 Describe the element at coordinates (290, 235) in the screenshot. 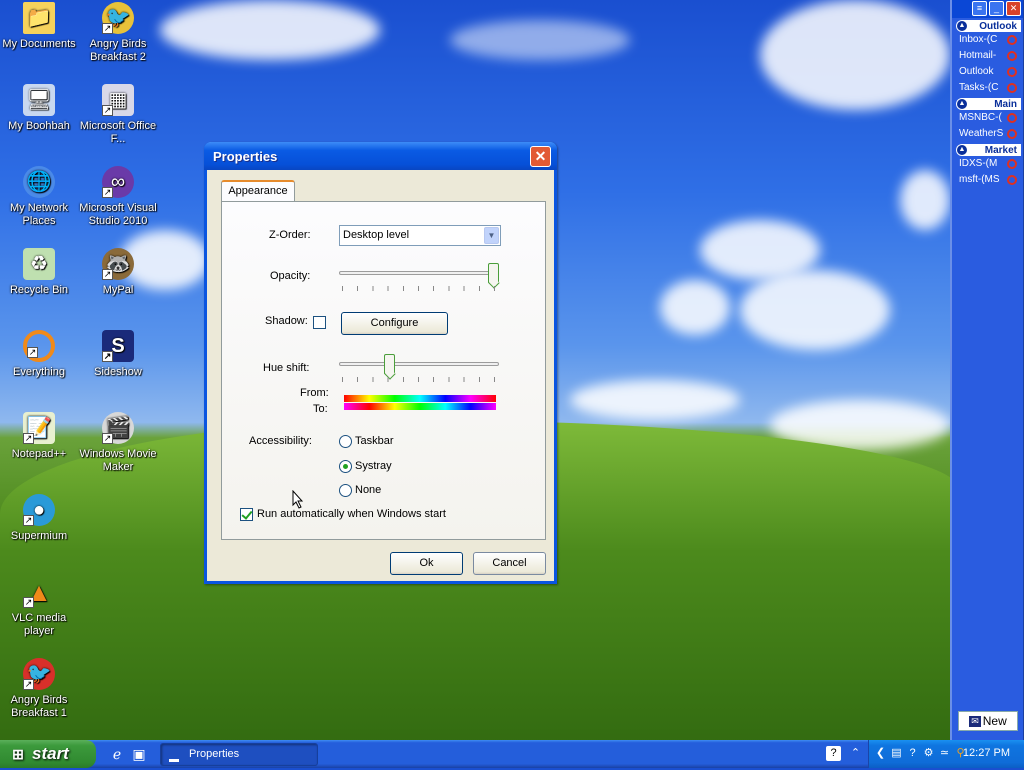

I see `zorder-label: Z-Order:` at that location.